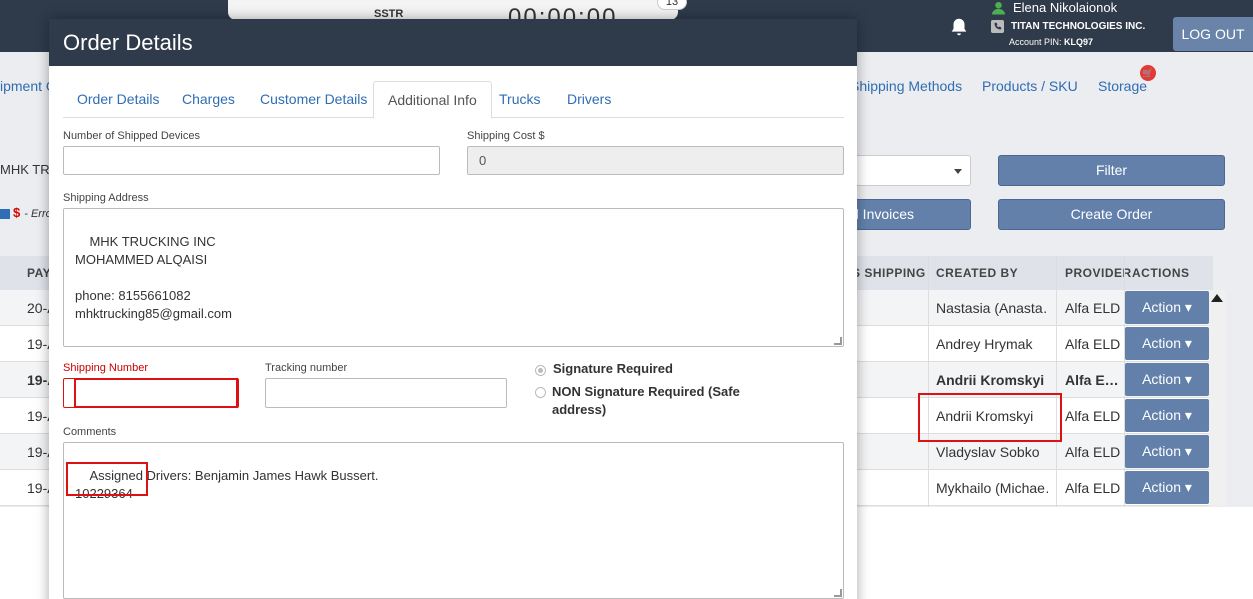 This screenshot has height=599, width=1253. What do you see at coordinates (1035, 42) in the screenshot?
I see `pin-label: Account PIN:` at bounding box center [1035, 42].